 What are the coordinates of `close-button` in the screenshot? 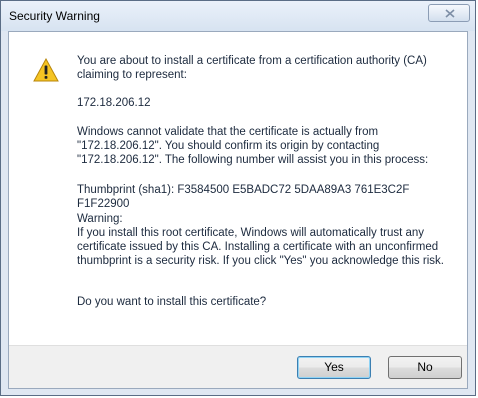 It's located at (449, 13).